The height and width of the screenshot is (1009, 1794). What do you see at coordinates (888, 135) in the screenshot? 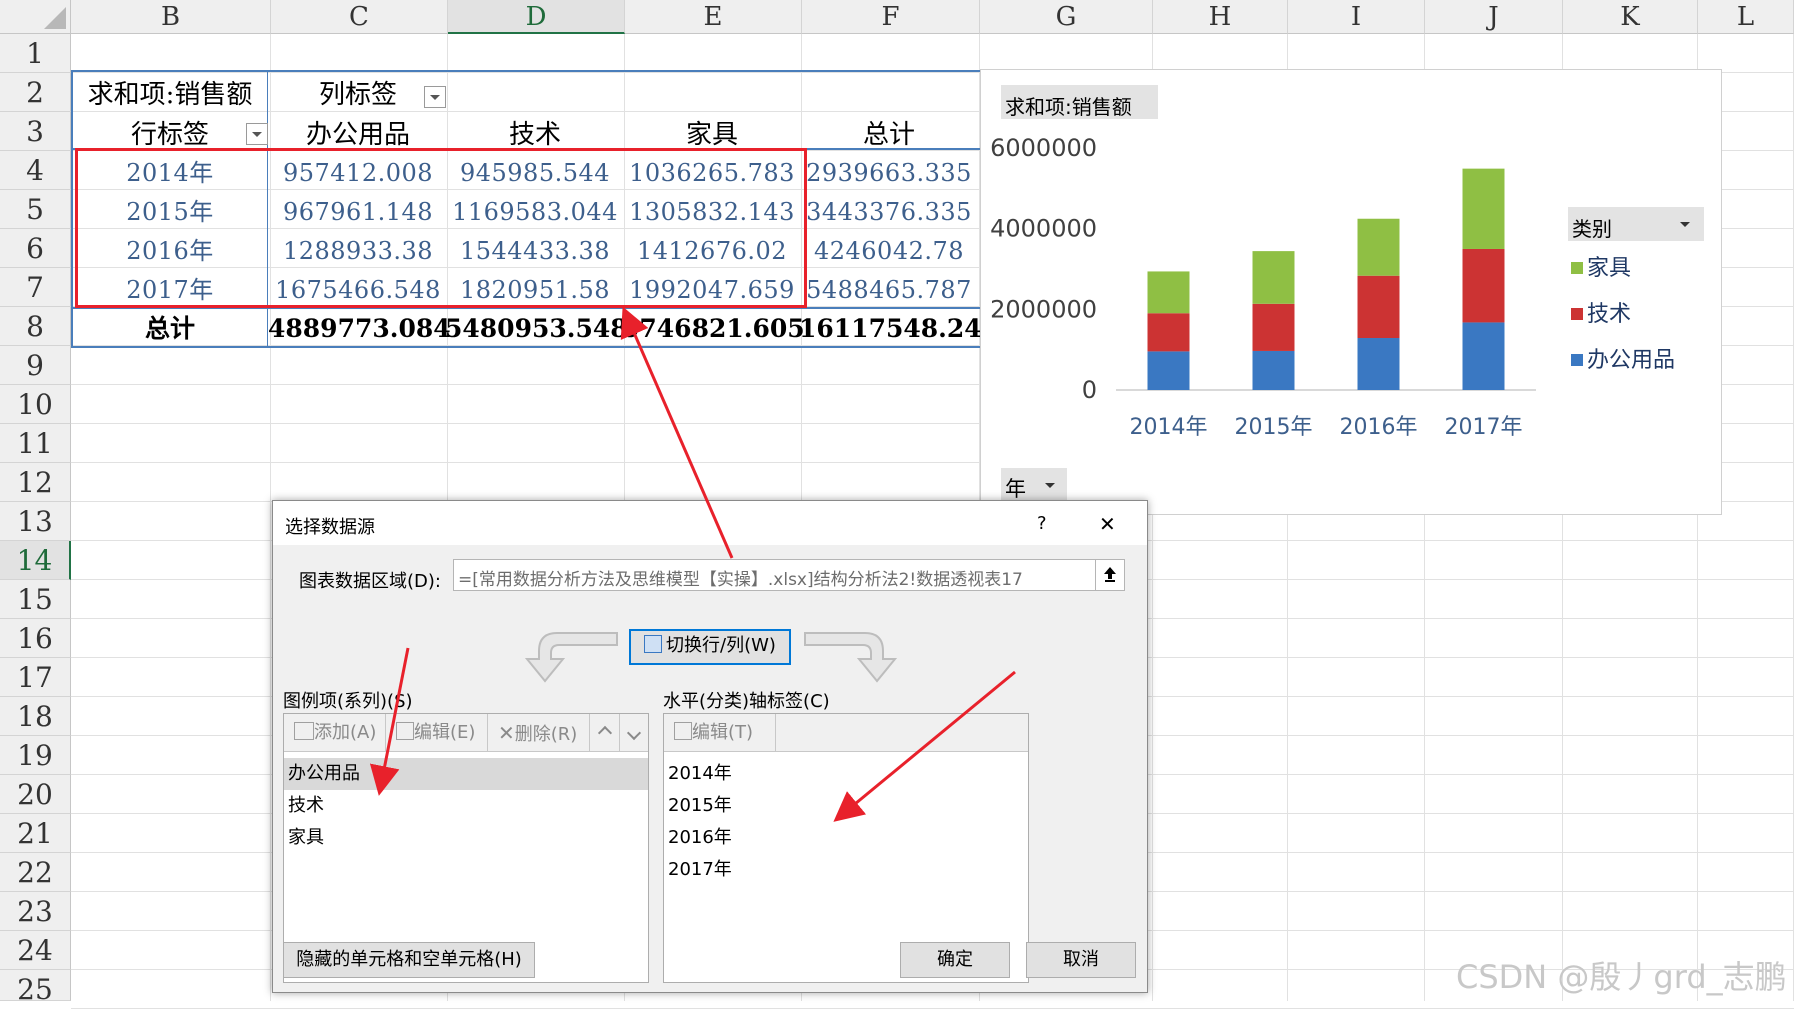
I see `pivot-header-total: 总计` at bounding box center [888, 135].